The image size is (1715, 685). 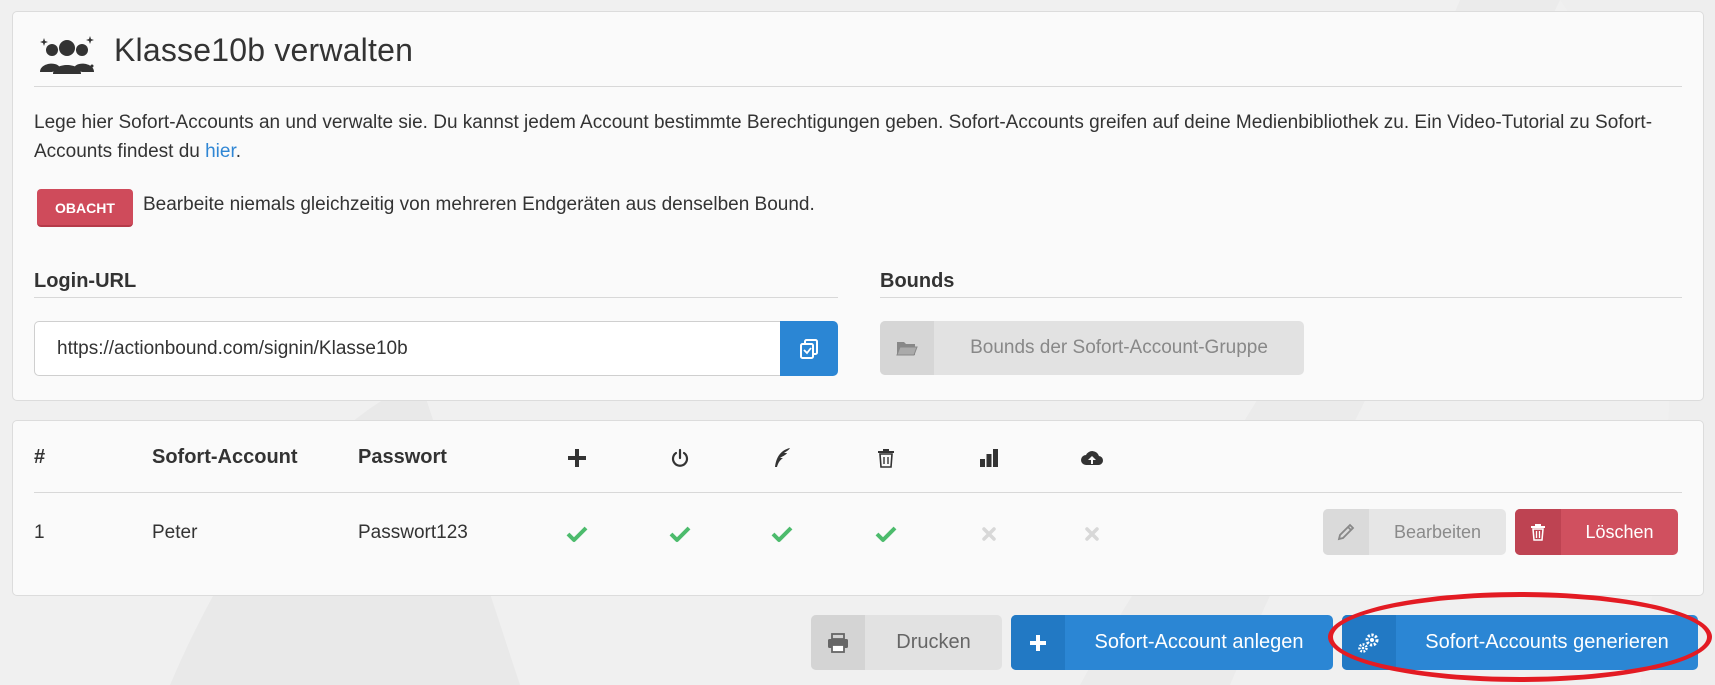 I want to click on copy-url-button, so click(x=809, y=348).